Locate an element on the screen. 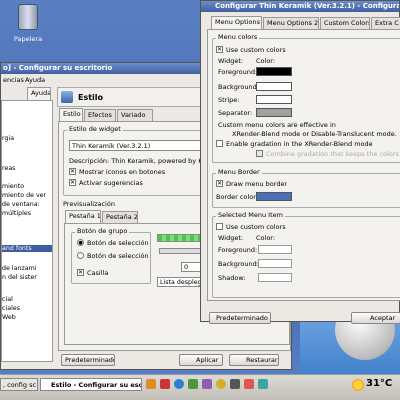  widget-column-header-2: Widget: is located at coordinates (231, 238).